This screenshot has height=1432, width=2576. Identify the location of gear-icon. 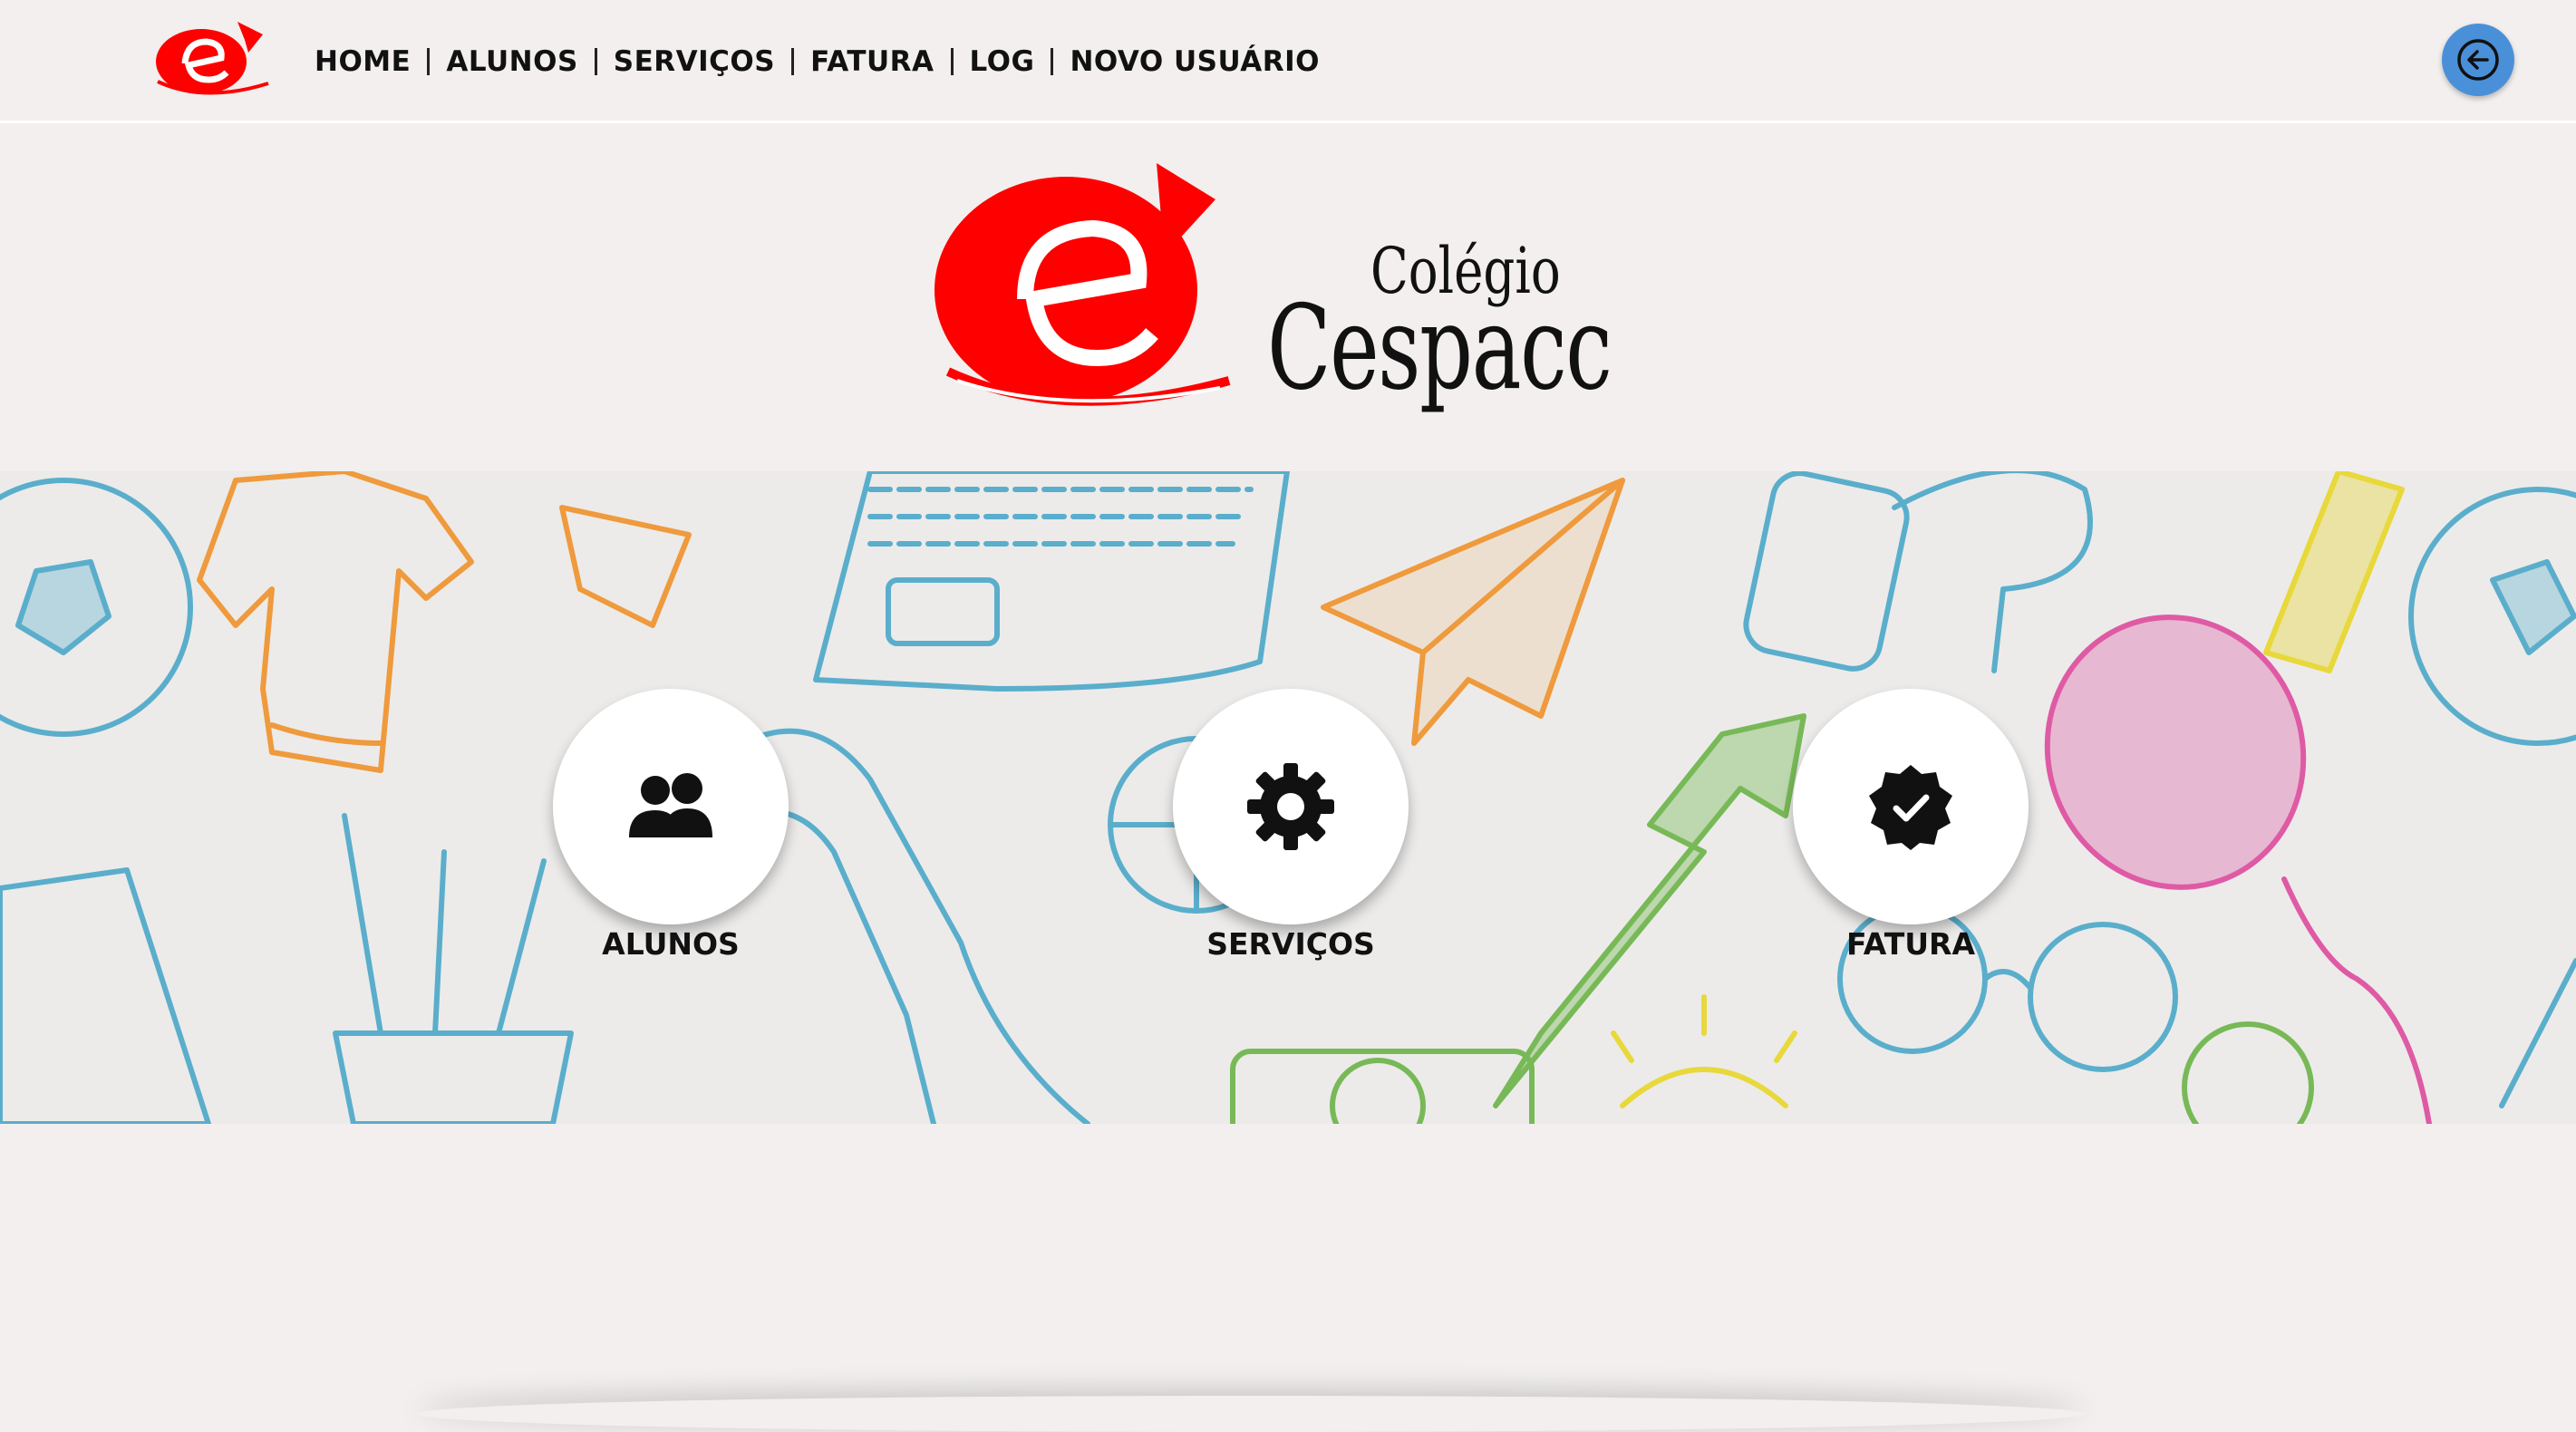
(1290, 806).